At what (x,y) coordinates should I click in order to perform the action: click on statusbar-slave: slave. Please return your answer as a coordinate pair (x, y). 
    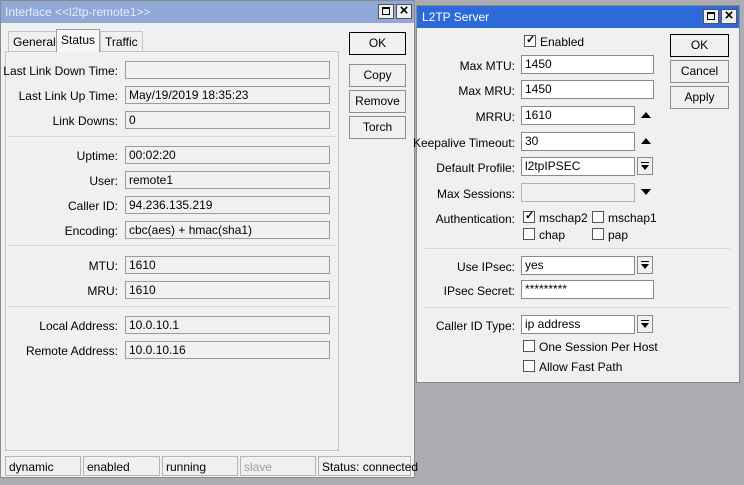
    Looking at the image, I should click on (278, 466).